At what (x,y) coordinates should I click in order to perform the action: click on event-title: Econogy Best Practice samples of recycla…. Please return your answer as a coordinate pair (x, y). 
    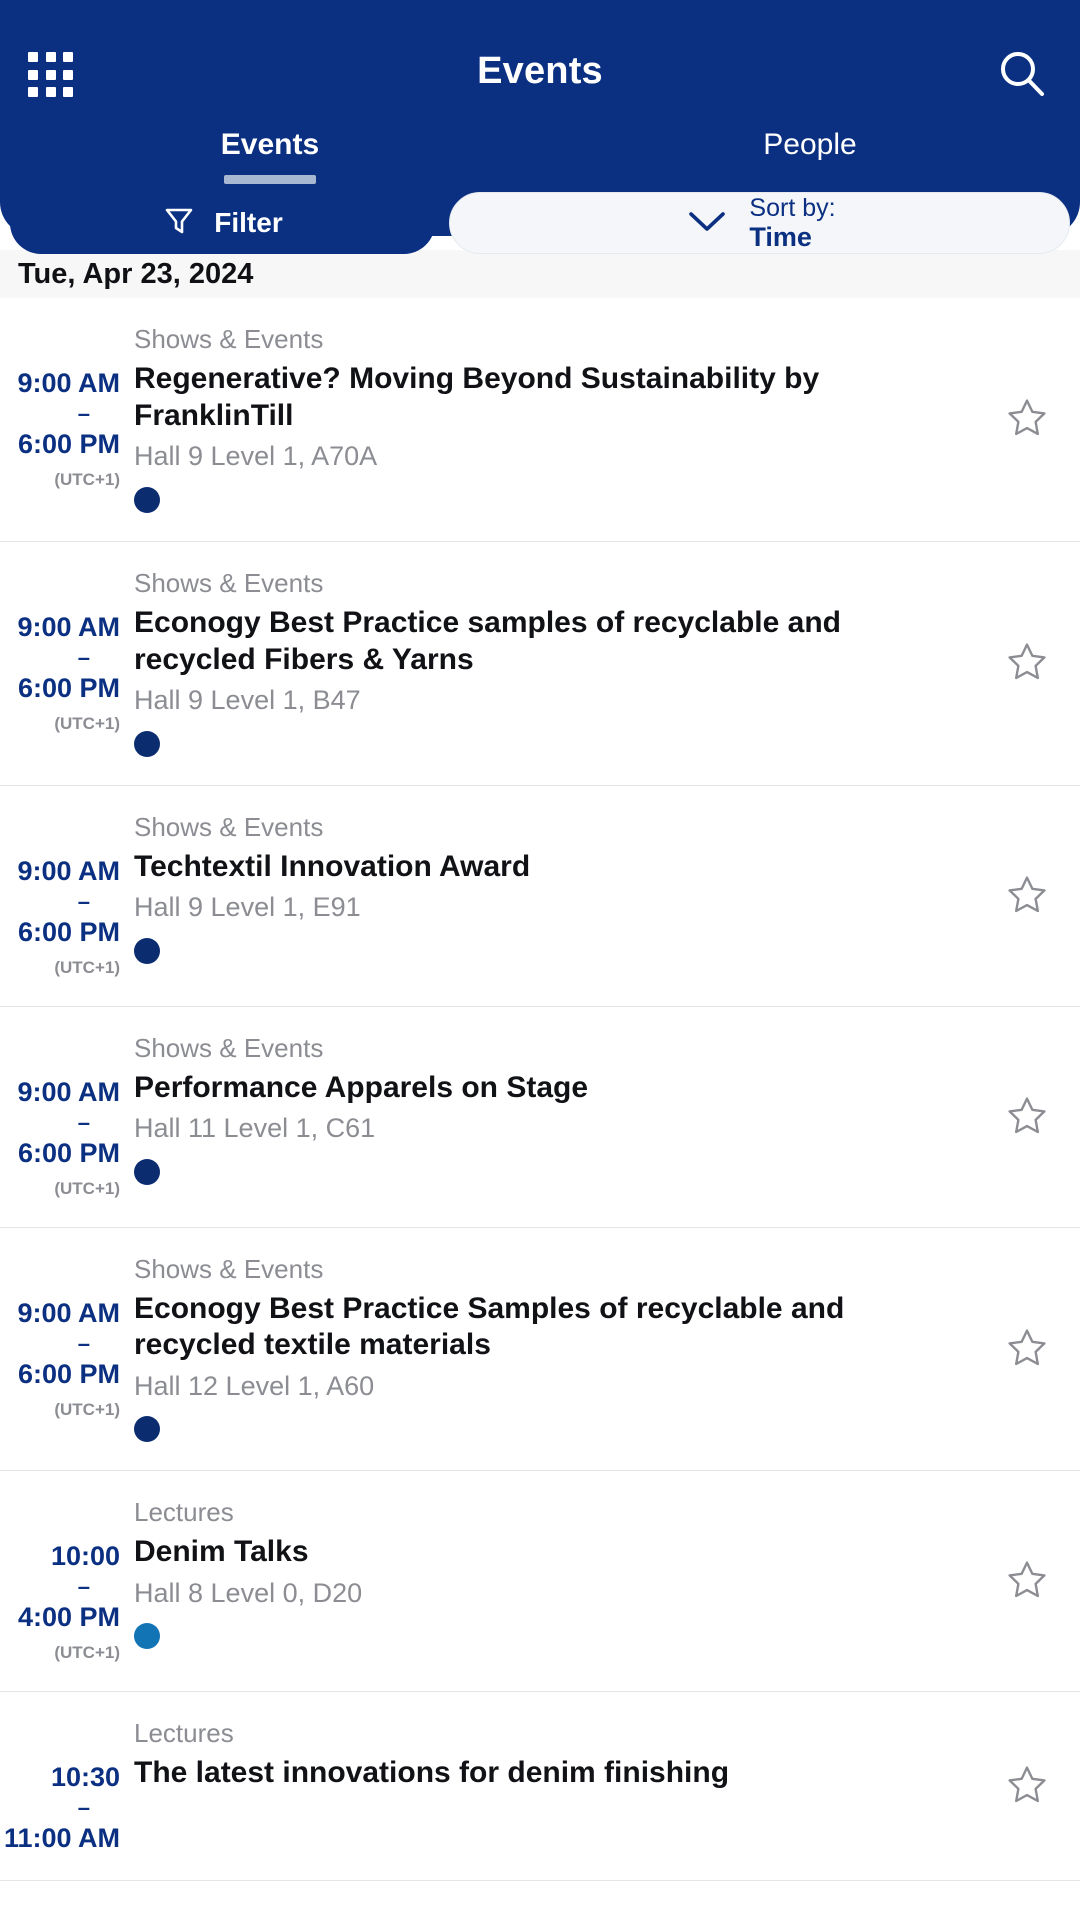
    Looking at the image, I should click on (487, 640).